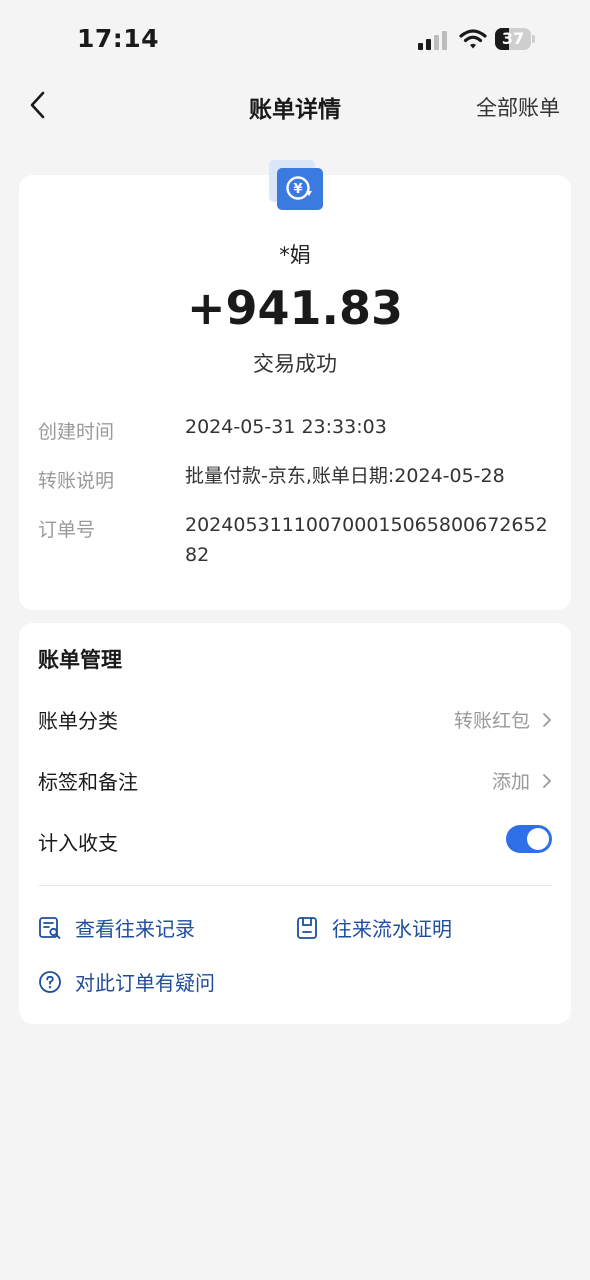 This screenshot has width=590, height=1280. I want to click on bill-category-row: 账单分类 转账红包, so click(295, 719).